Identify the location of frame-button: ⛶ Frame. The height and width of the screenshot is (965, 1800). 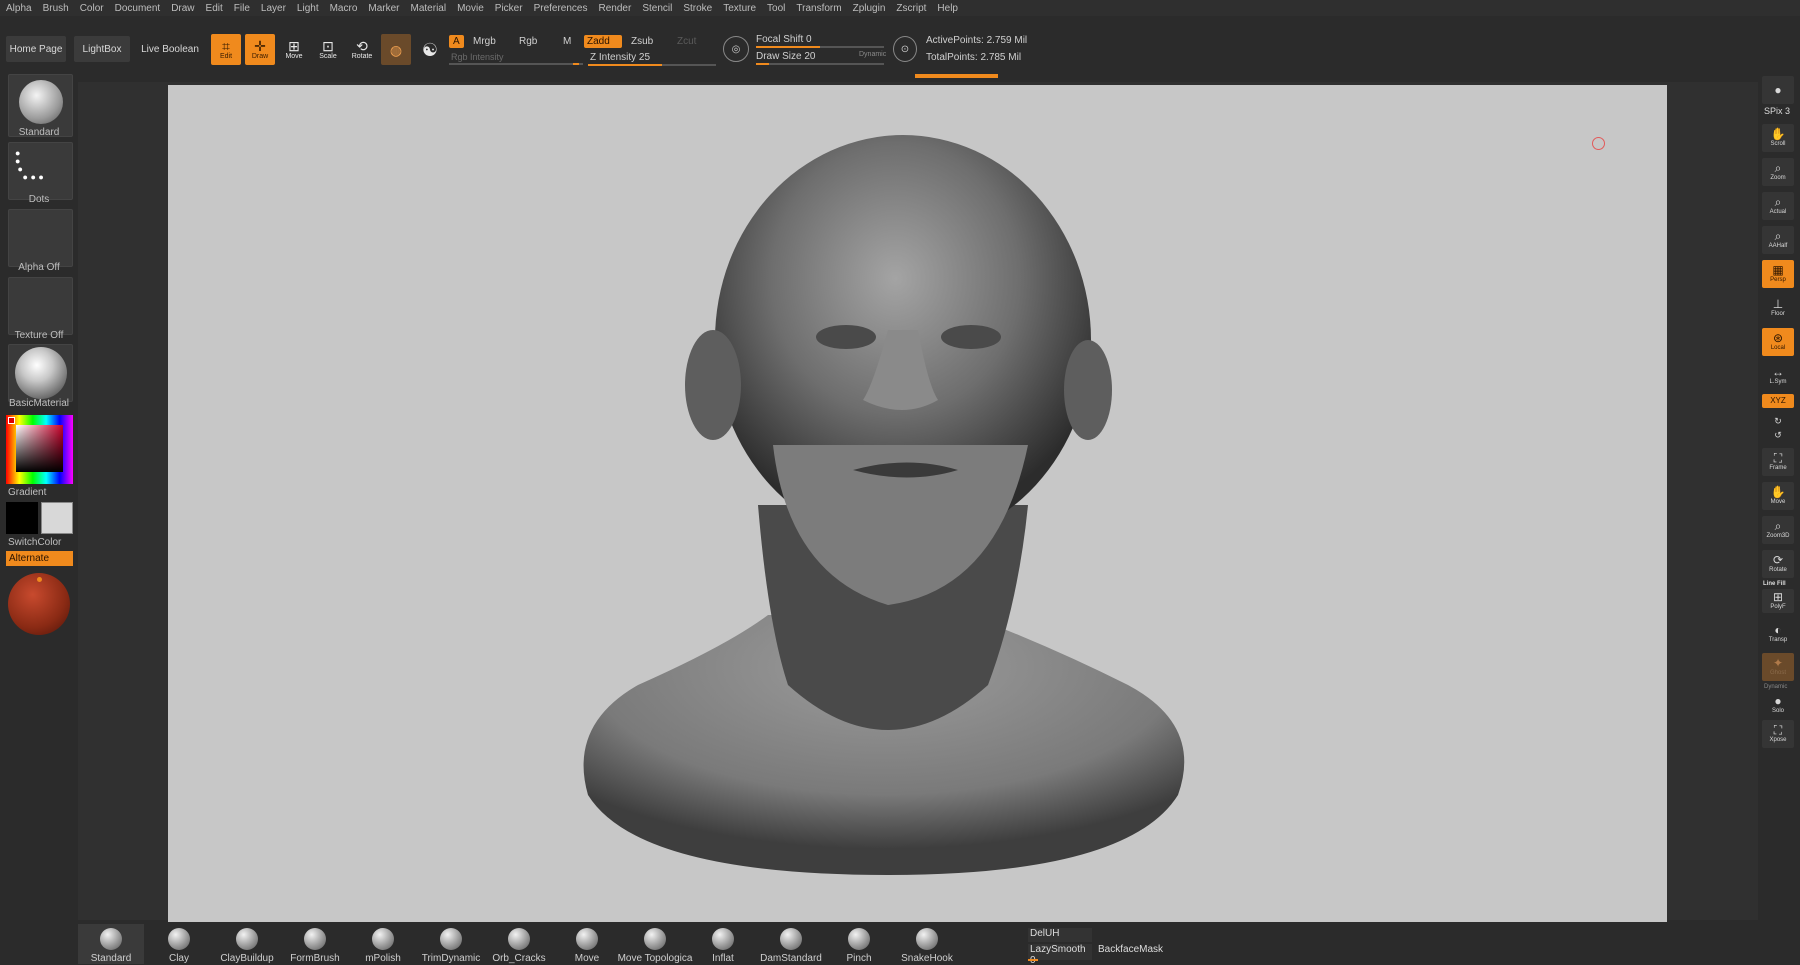
(1778, 462).